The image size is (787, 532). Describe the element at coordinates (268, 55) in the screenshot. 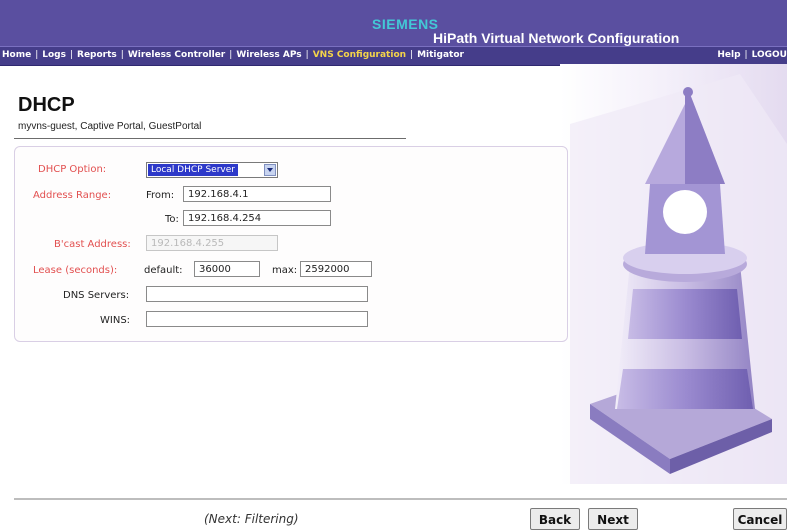

I see `nav-wireless-aps: Wireless APs` at that location.